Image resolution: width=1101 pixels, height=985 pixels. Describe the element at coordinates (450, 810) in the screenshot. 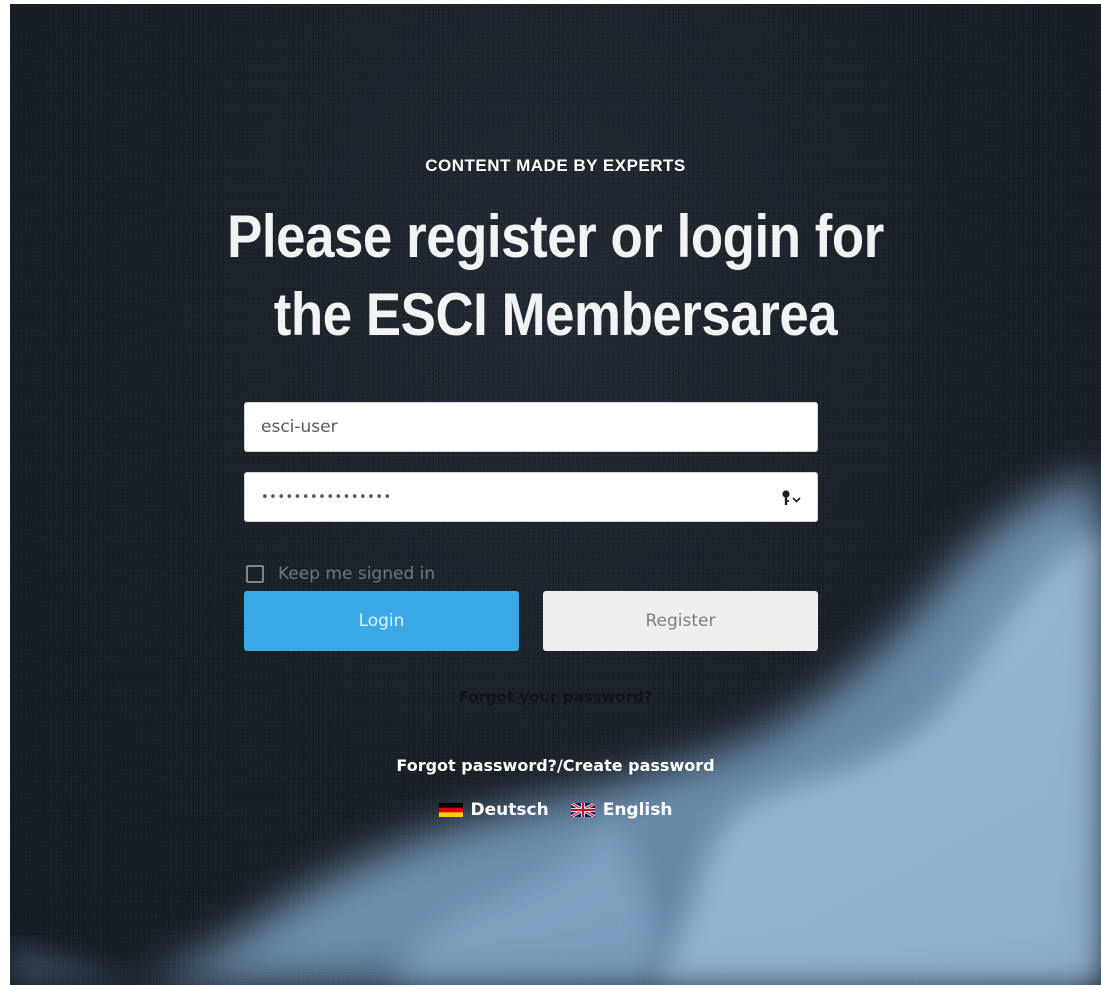

I see `flag-de-icon` at that location.